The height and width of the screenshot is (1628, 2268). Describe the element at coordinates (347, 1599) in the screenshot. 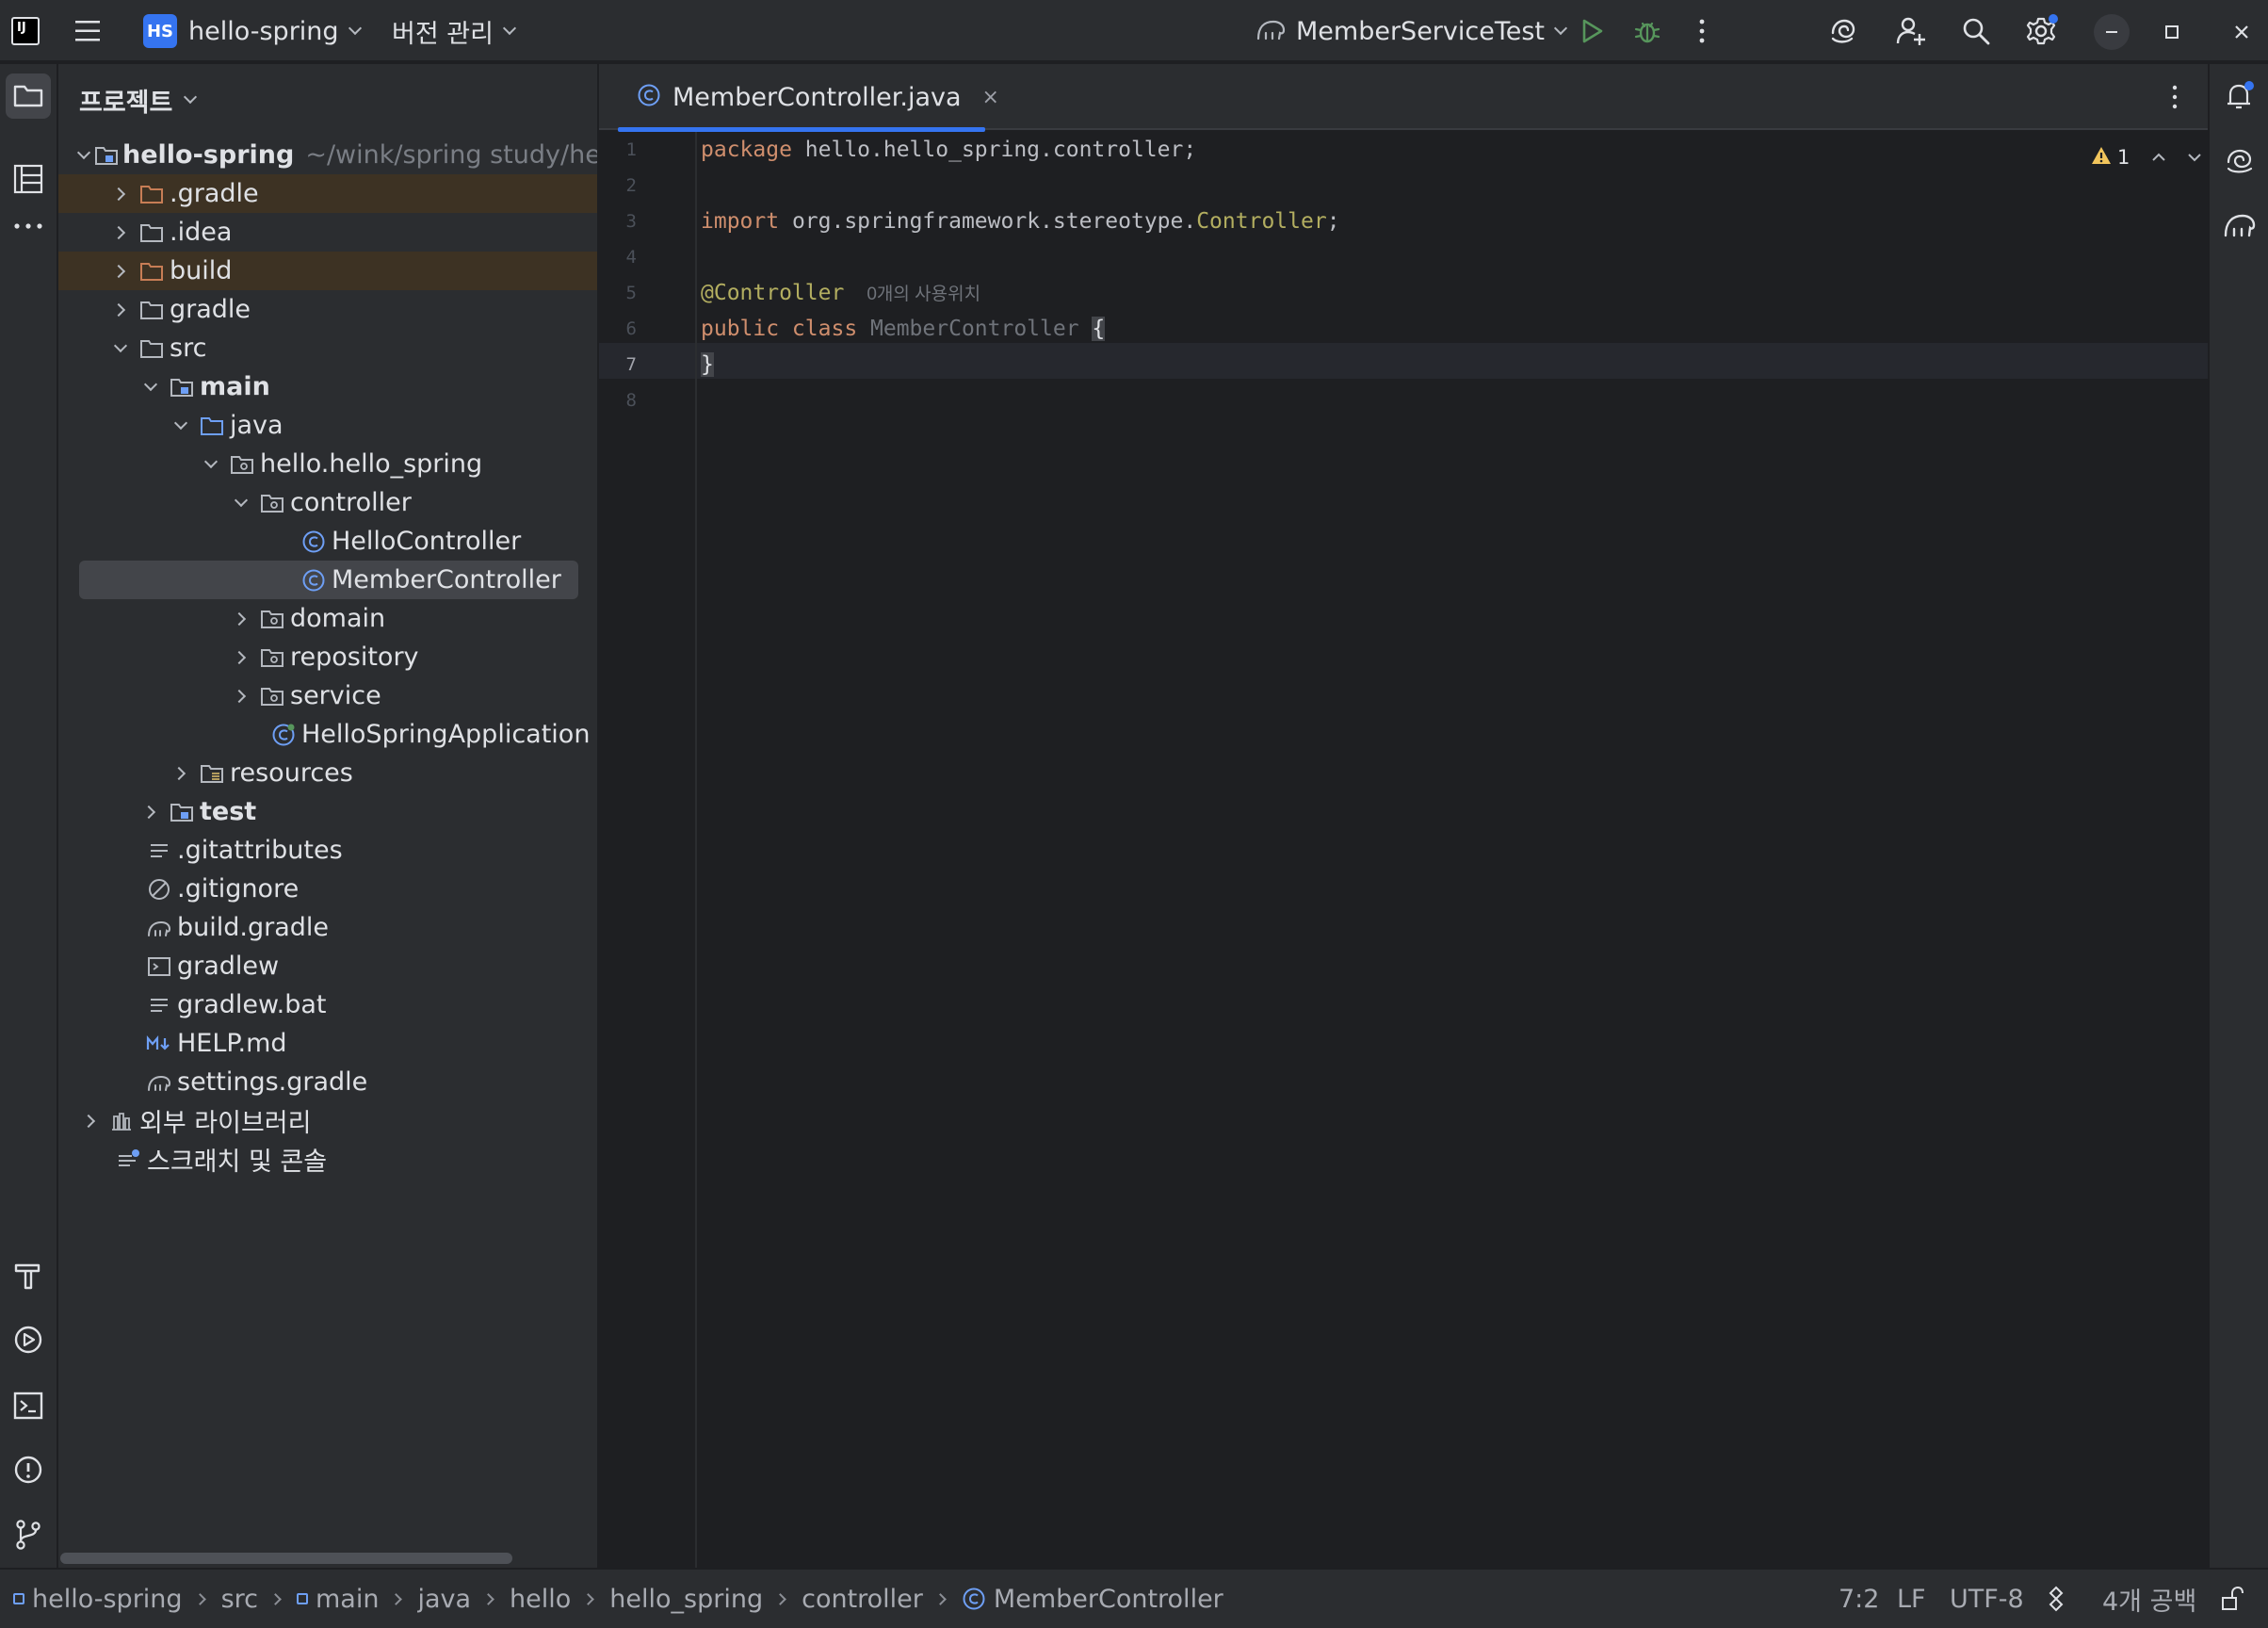

I see `breadcrumb-item: main` at that location.